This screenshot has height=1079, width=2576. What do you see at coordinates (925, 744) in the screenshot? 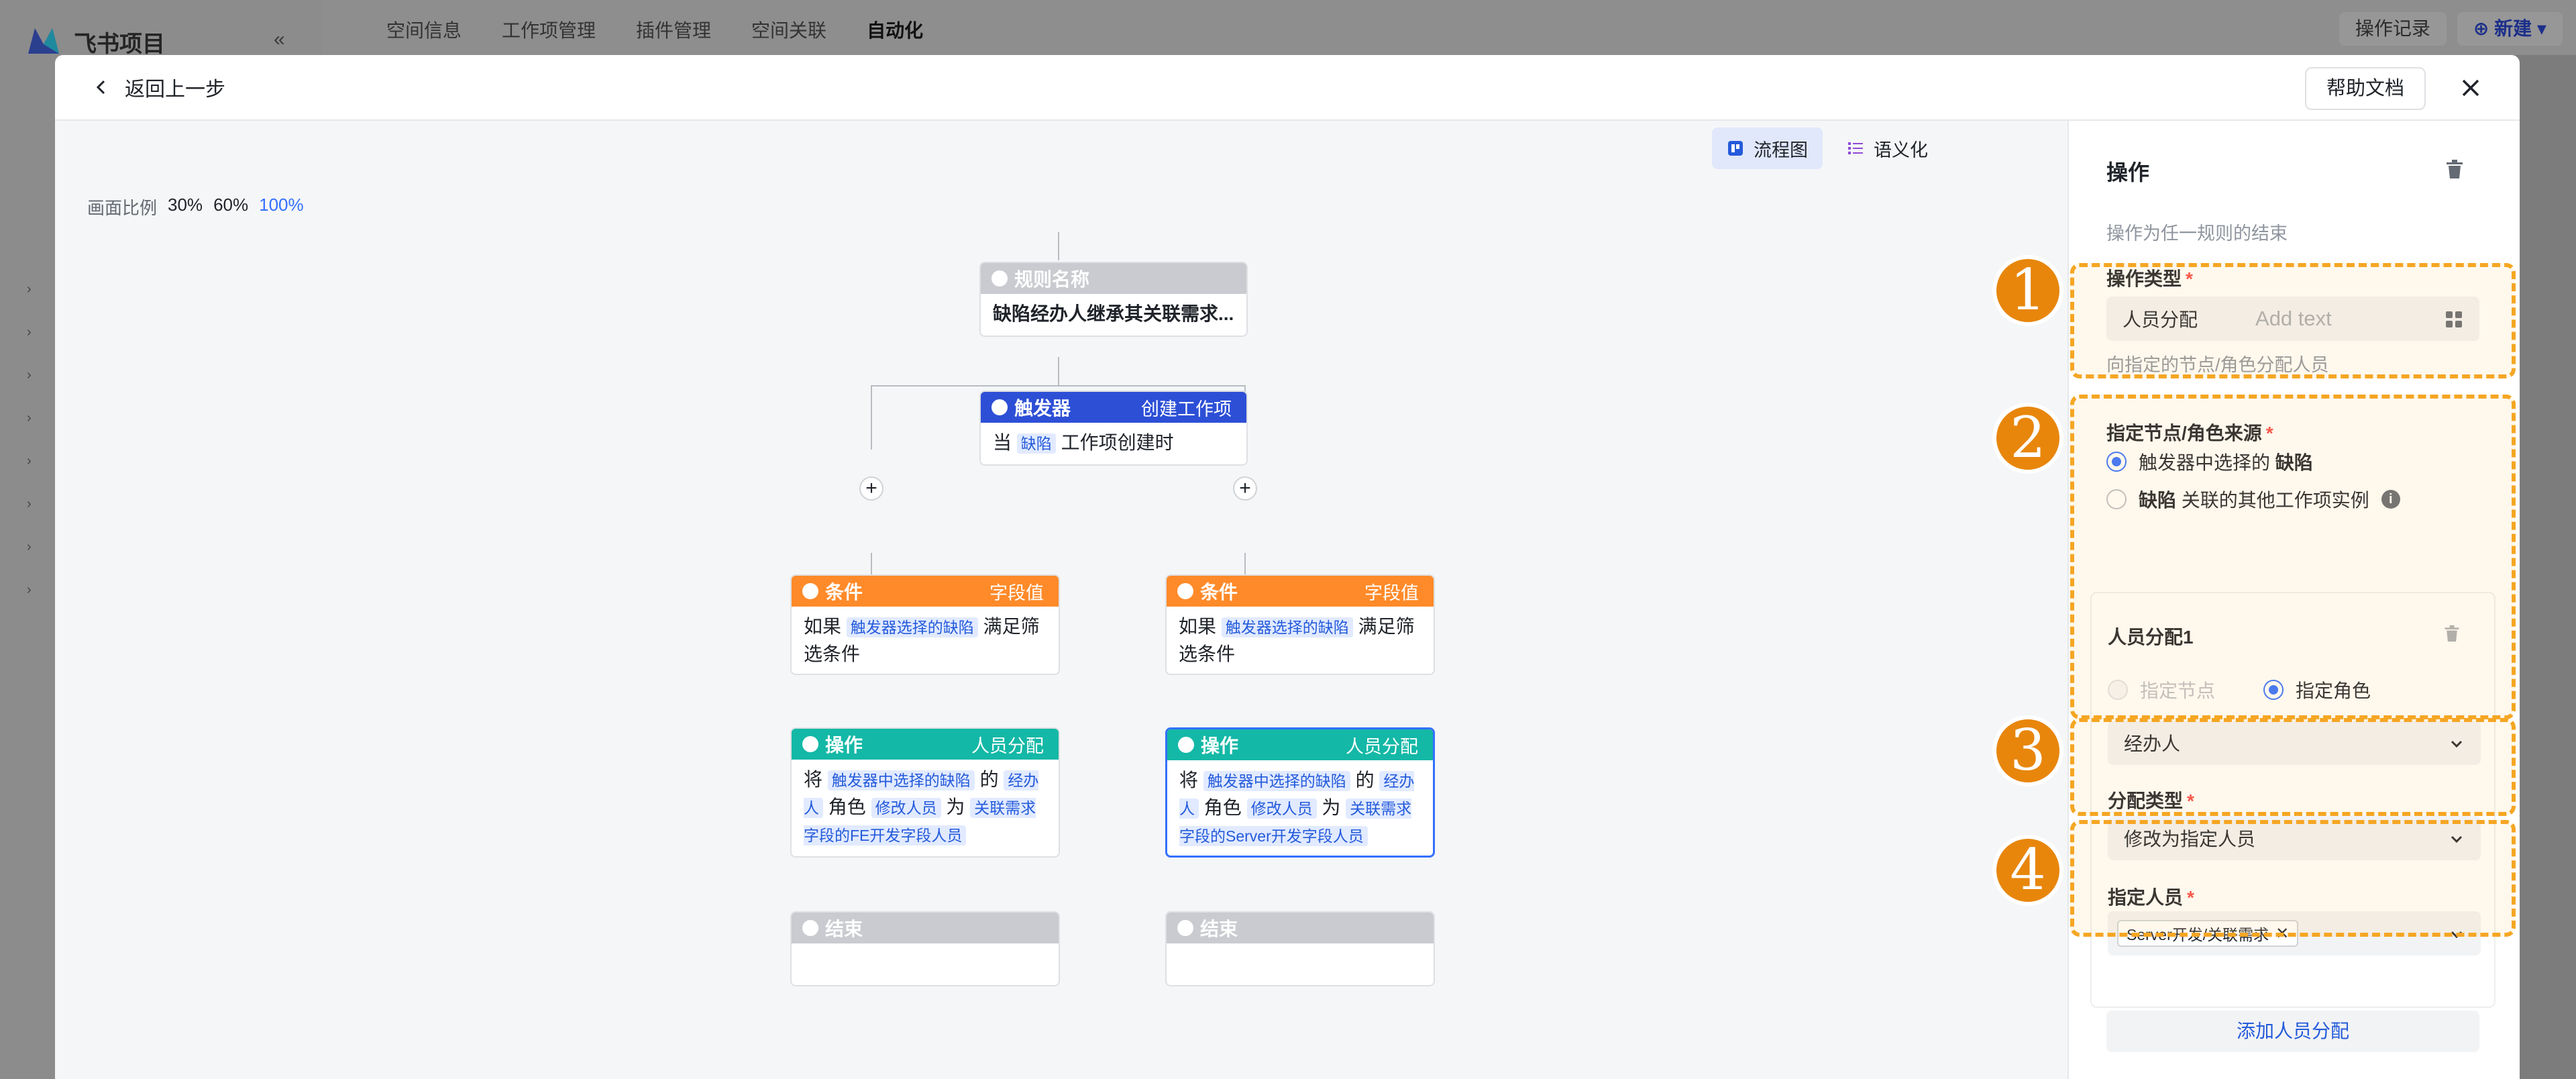
I see `node-header: 操作 人员分配` at bounding box center [925, 744].